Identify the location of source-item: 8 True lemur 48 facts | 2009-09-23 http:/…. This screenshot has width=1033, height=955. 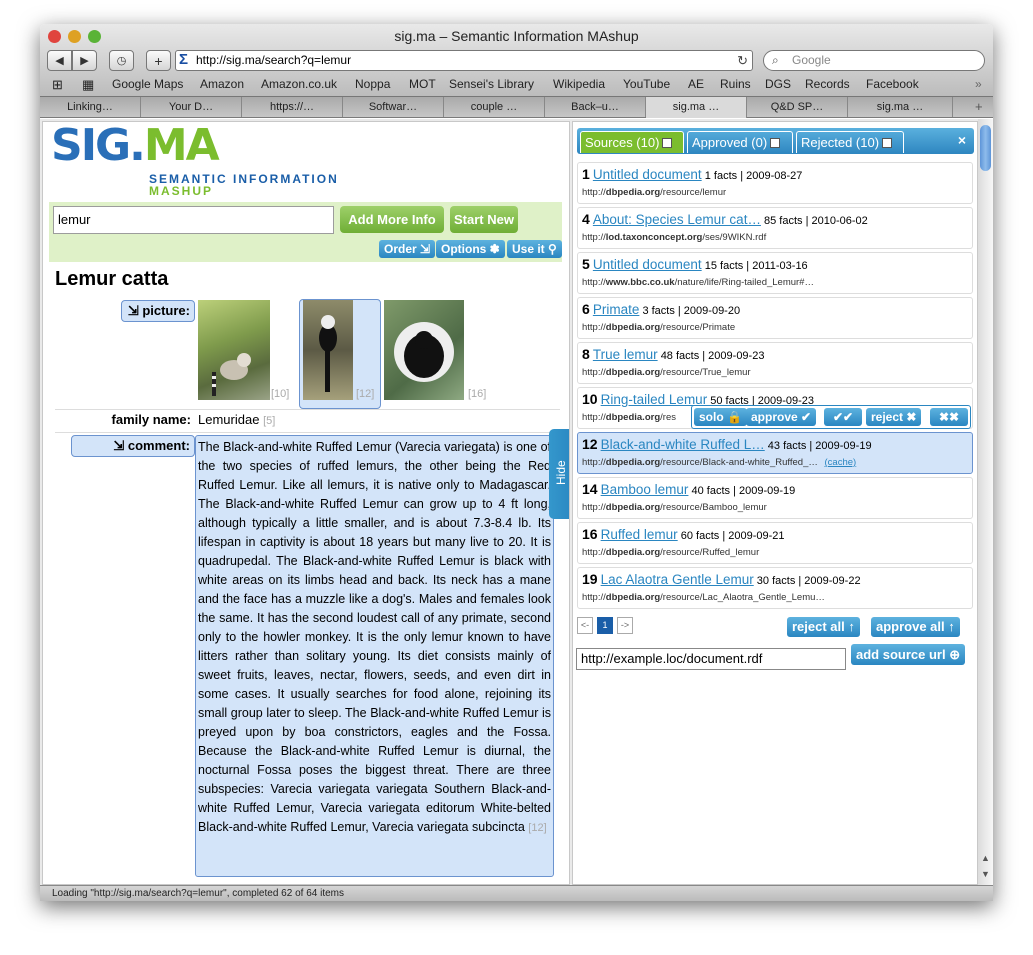
(775, 363).